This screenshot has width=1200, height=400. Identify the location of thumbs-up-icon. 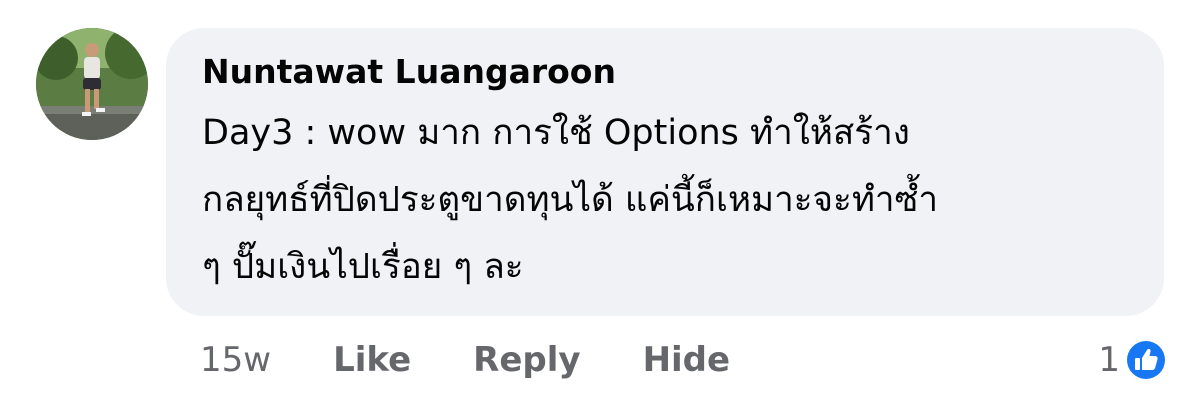
(1146, 360).